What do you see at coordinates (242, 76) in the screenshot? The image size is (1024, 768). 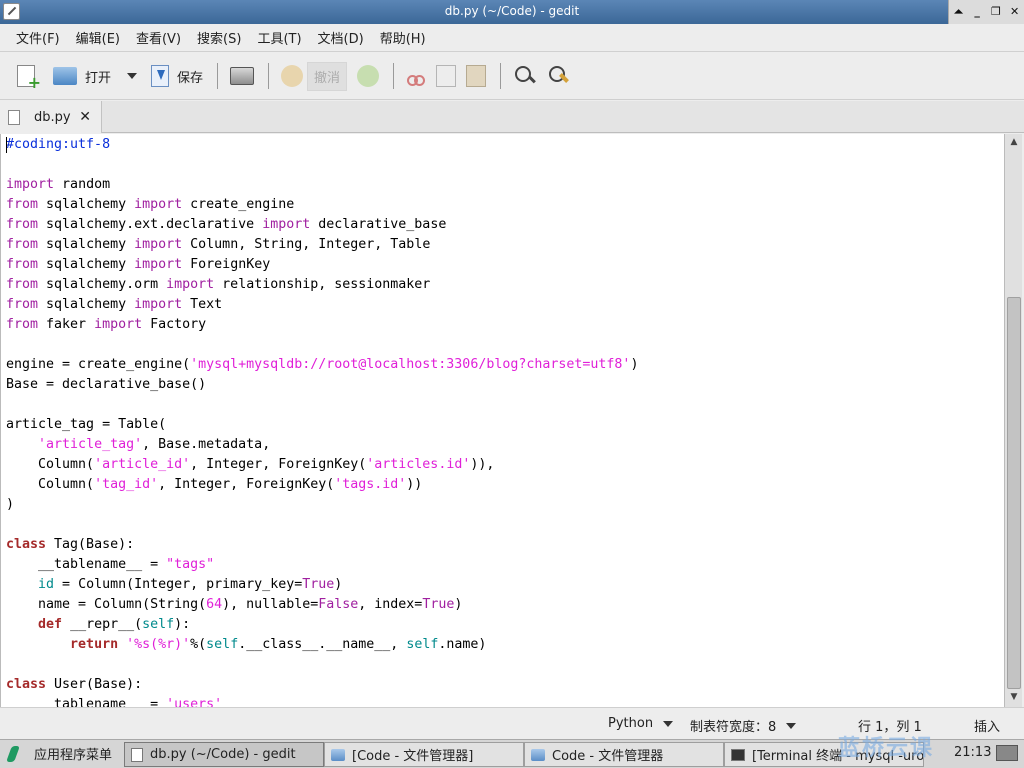 I see `print-button` at bounding box center [242, 76].